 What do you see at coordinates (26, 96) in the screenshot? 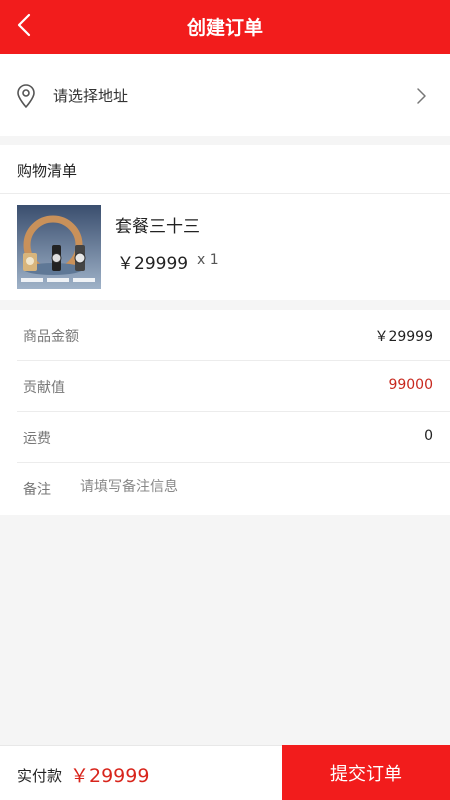
I see `location-pin-icon` at bounding box center [26, 96].